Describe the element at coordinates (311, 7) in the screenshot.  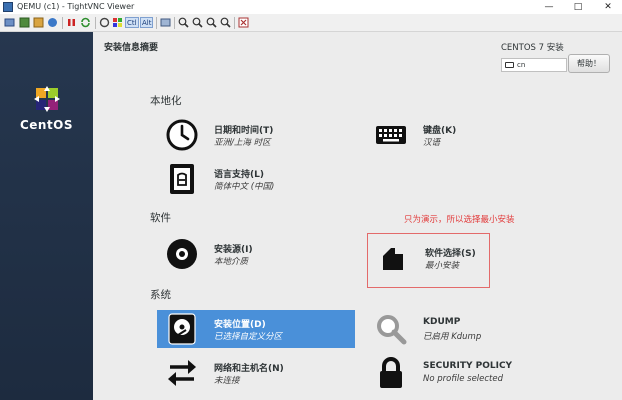
I see `window-titlebar: QEMU (c1) - TightVNC Viewer — □ ✕` at that location.